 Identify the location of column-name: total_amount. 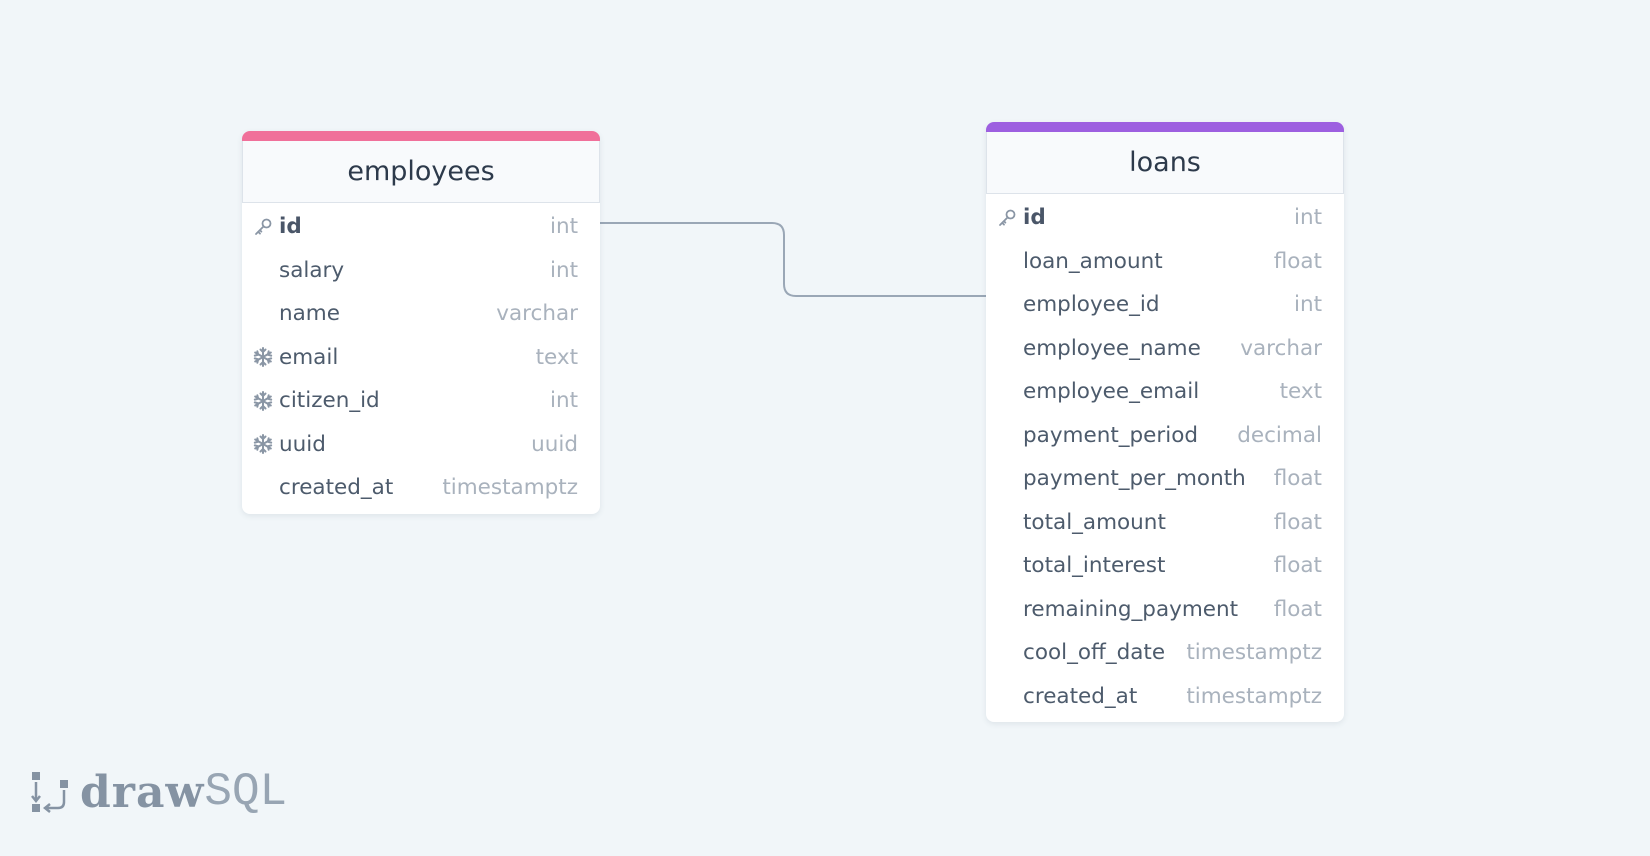
(1094, 522).